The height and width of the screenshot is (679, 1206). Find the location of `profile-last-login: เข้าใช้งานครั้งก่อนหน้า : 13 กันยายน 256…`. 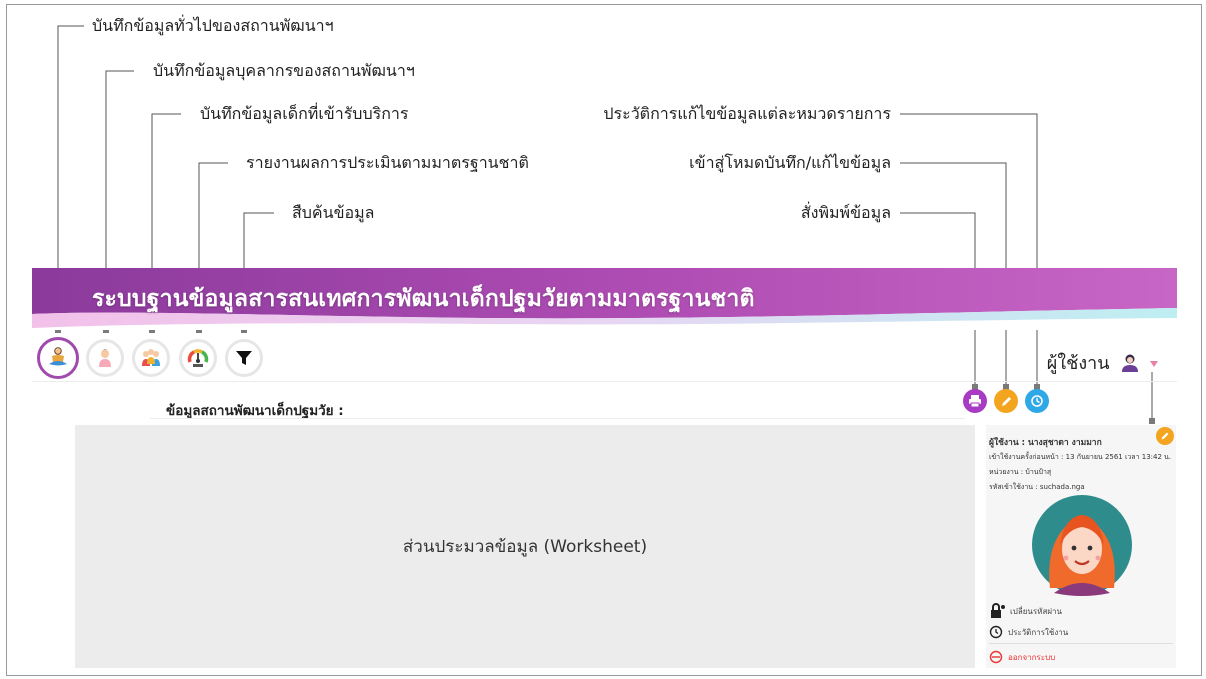

profile-last-login: เข้าใช้งานครั้งก่อนหน้า : 13 กันยายน 256… is located at coordinates (1080, 457).